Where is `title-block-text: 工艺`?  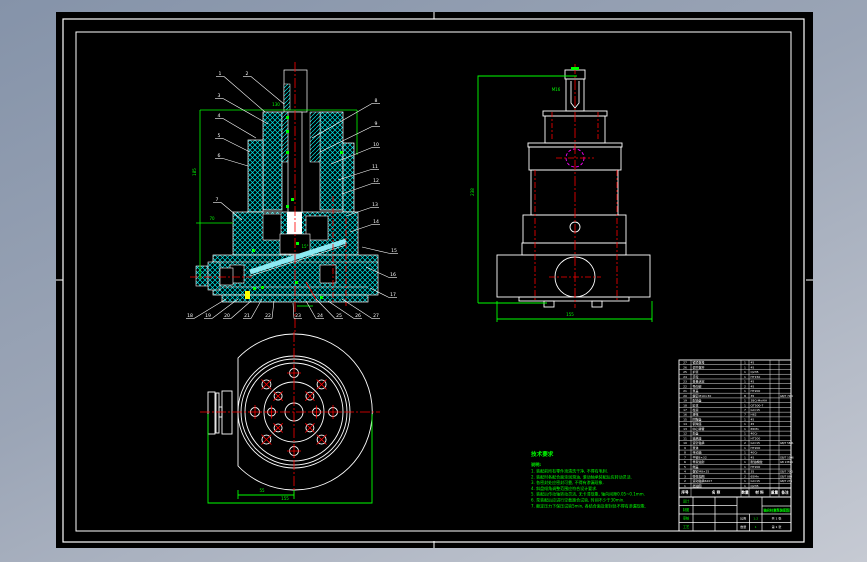
title-block-text: 工艺 is located at coordinates (686, 526).